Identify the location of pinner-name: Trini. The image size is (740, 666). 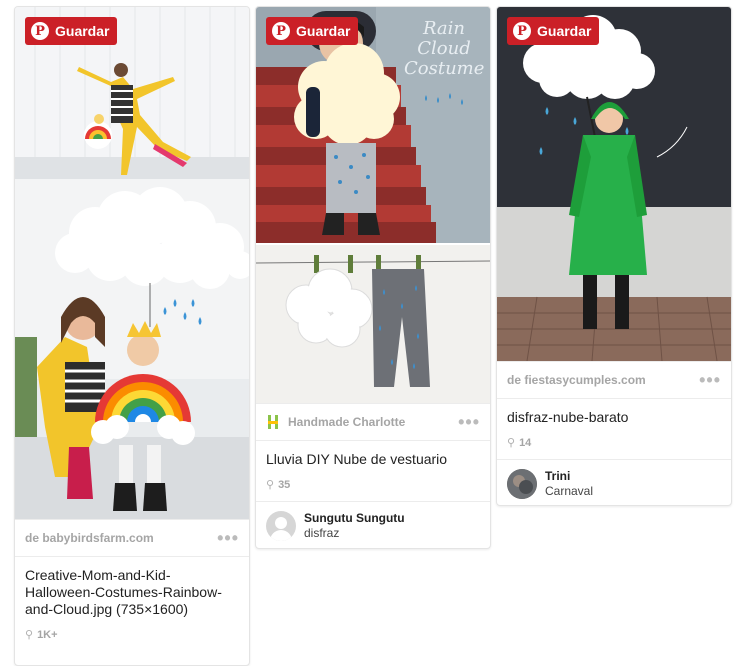
(569, 476).